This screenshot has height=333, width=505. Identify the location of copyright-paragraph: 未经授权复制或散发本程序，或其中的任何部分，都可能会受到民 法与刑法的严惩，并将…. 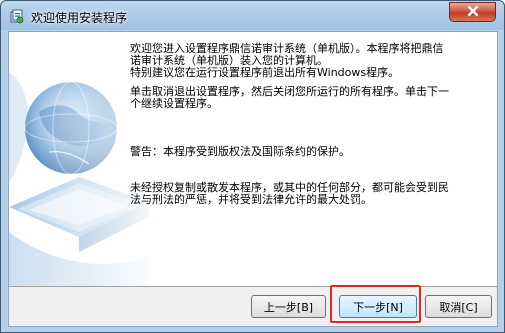
(289, 193).